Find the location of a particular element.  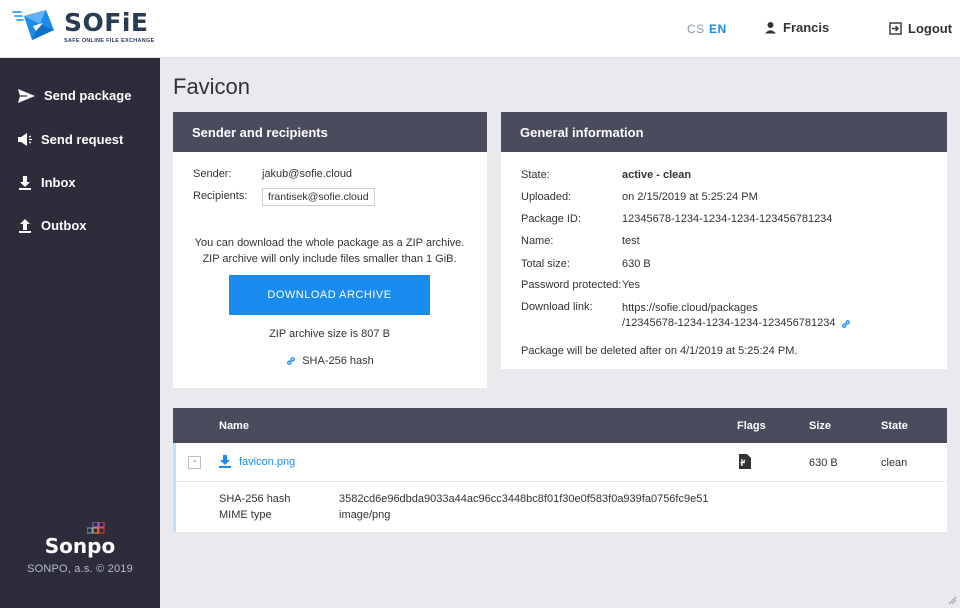

image-file-flag-icon is located at coordinates (745, 461).